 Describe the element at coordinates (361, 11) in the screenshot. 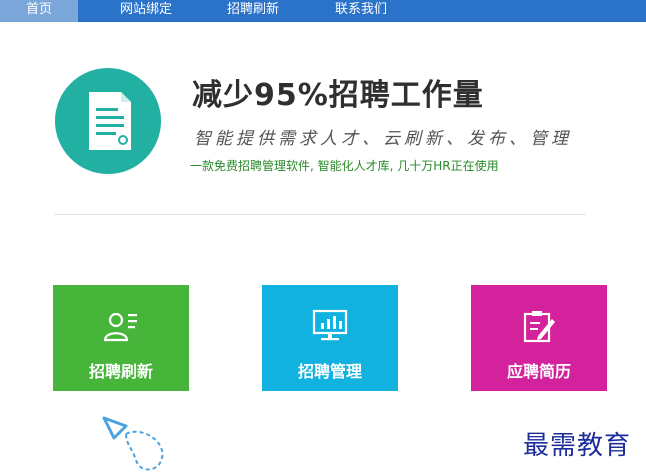

I see `tab-contact-us: 联系我们` at that location.